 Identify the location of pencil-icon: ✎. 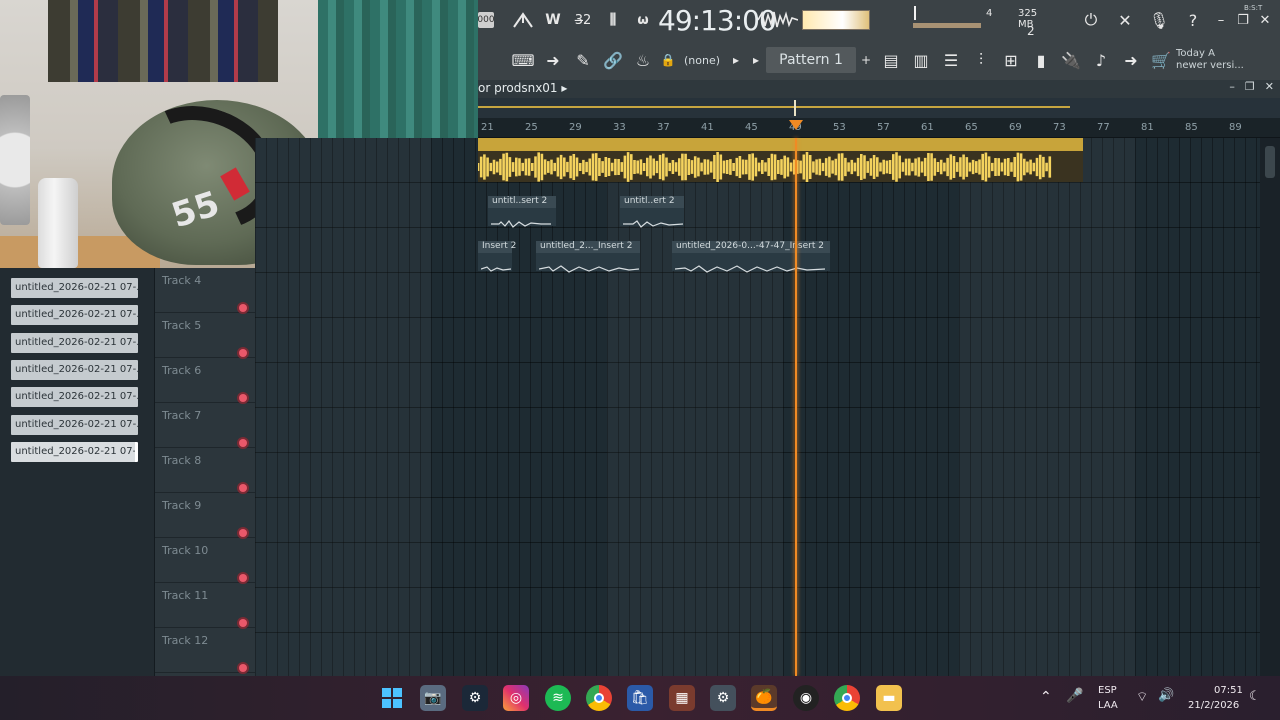
(583, 60).